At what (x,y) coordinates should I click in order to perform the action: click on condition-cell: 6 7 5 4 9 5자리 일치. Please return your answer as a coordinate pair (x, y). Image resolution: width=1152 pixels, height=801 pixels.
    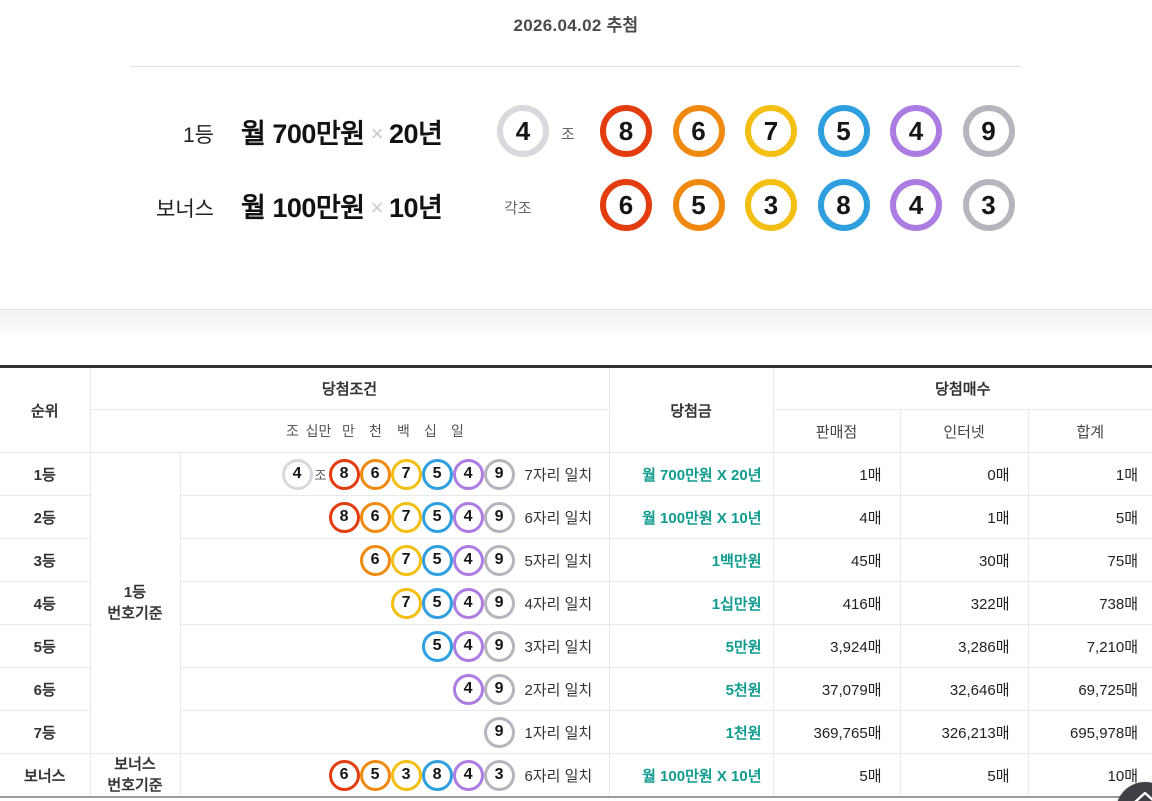
    Looking at the image, I should click on (395, 560).